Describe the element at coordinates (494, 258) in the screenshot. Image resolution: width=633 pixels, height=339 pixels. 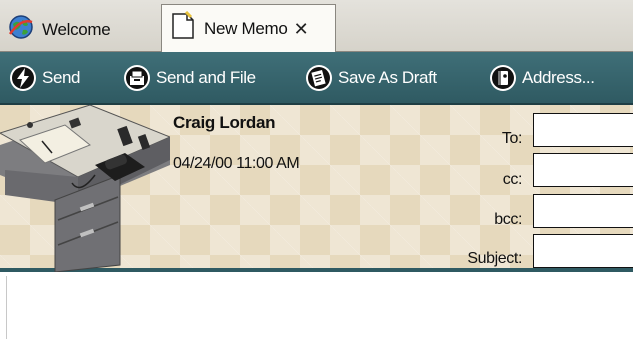
I see `subject-label: Subject:` at that location.